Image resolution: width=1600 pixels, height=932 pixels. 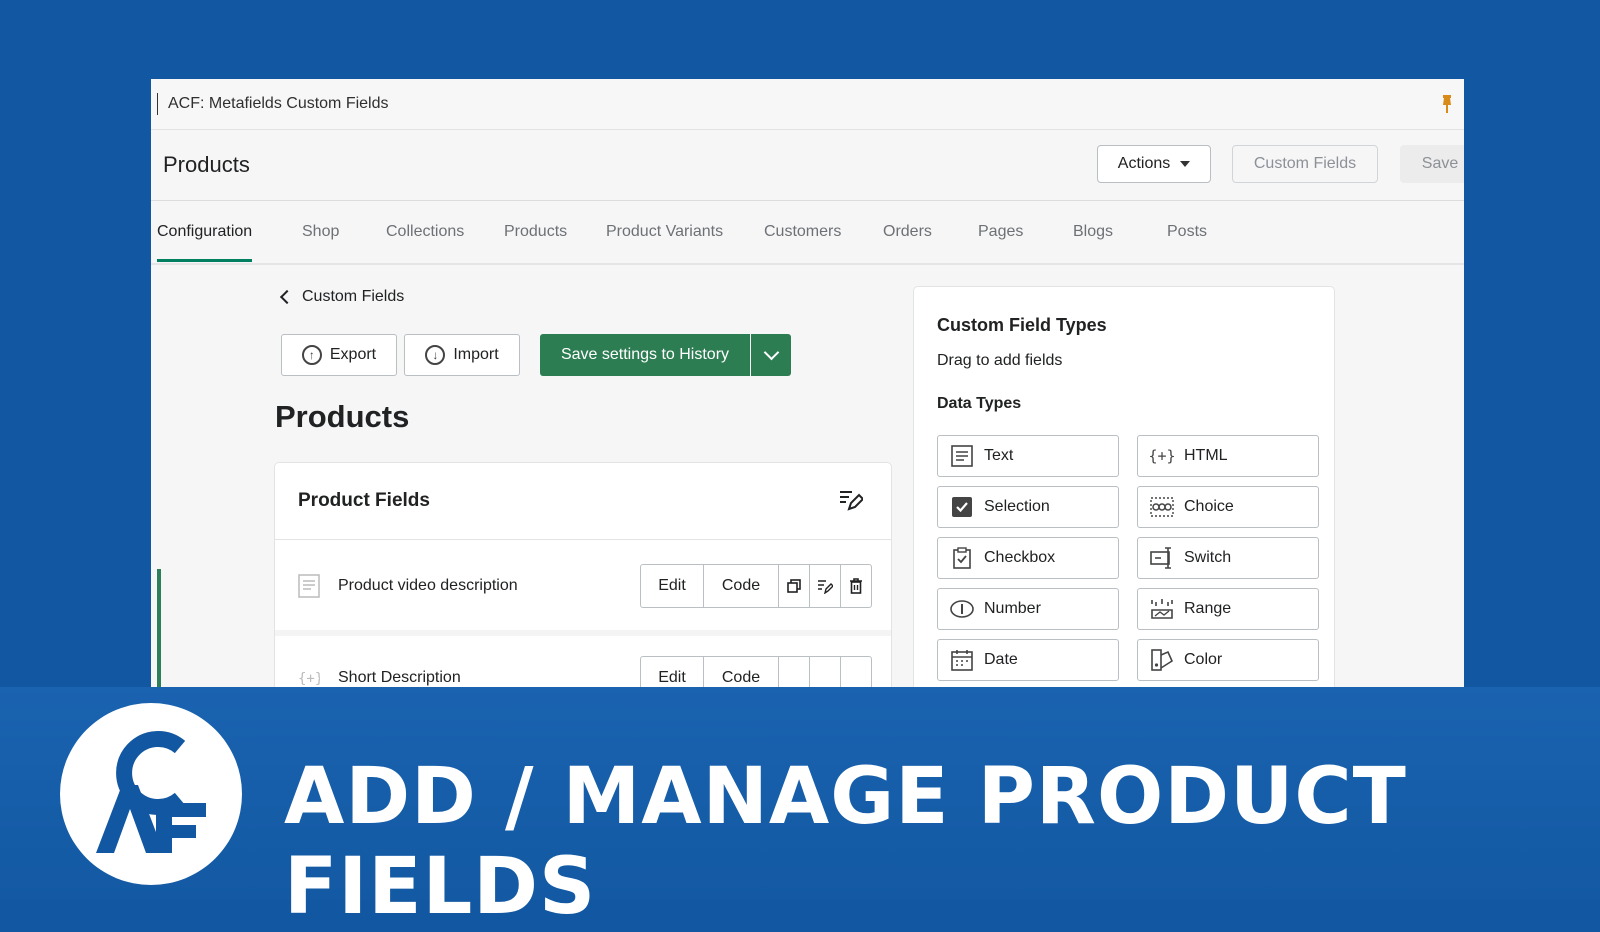 I want to click on field-type-html: {+} HTML, so click(x=1228, y=456).